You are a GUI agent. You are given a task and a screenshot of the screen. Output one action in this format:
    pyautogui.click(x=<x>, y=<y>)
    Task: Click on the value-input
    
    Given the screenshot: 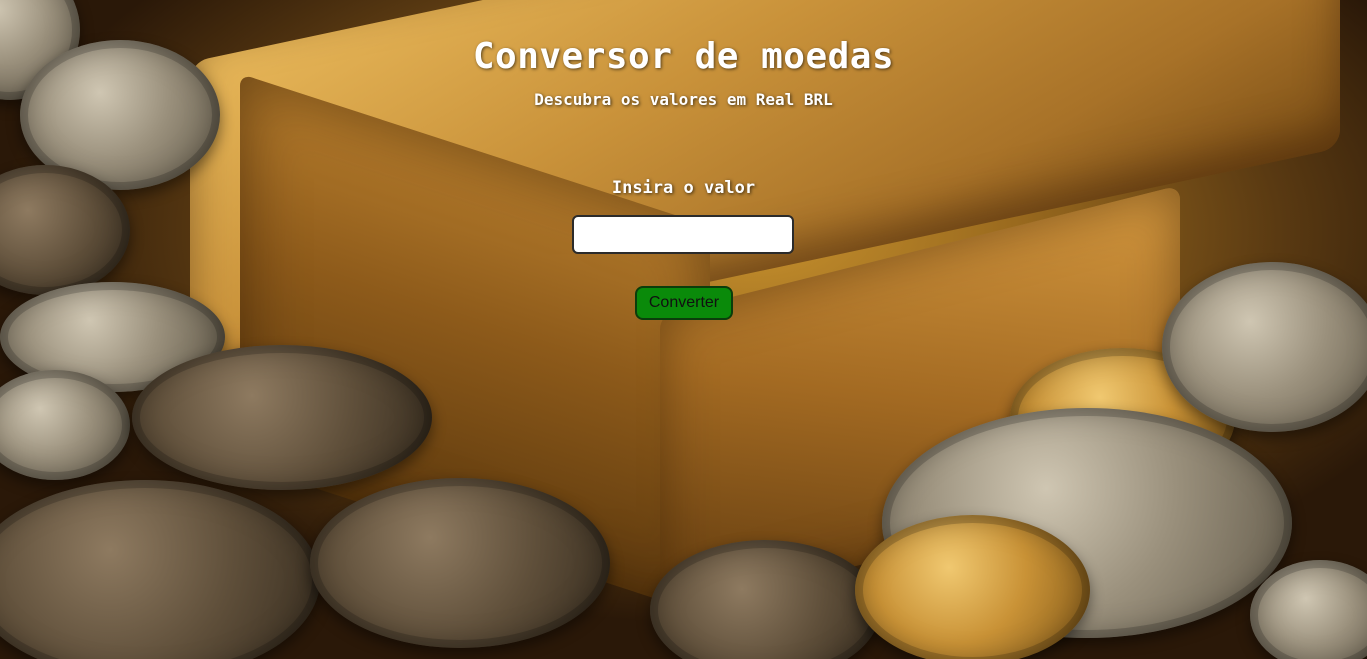 What is the action you would take?
    pyautogui.click(x=683, y=234)
    